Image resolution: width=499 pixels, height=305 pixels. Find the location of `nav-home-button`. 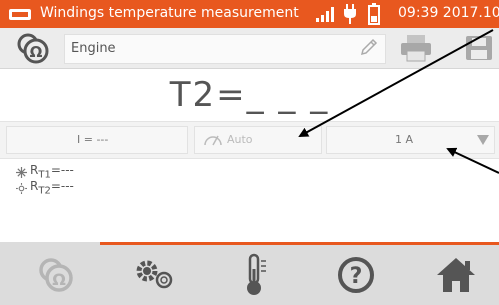

nav-home-button is located at coordinates (456, 275).